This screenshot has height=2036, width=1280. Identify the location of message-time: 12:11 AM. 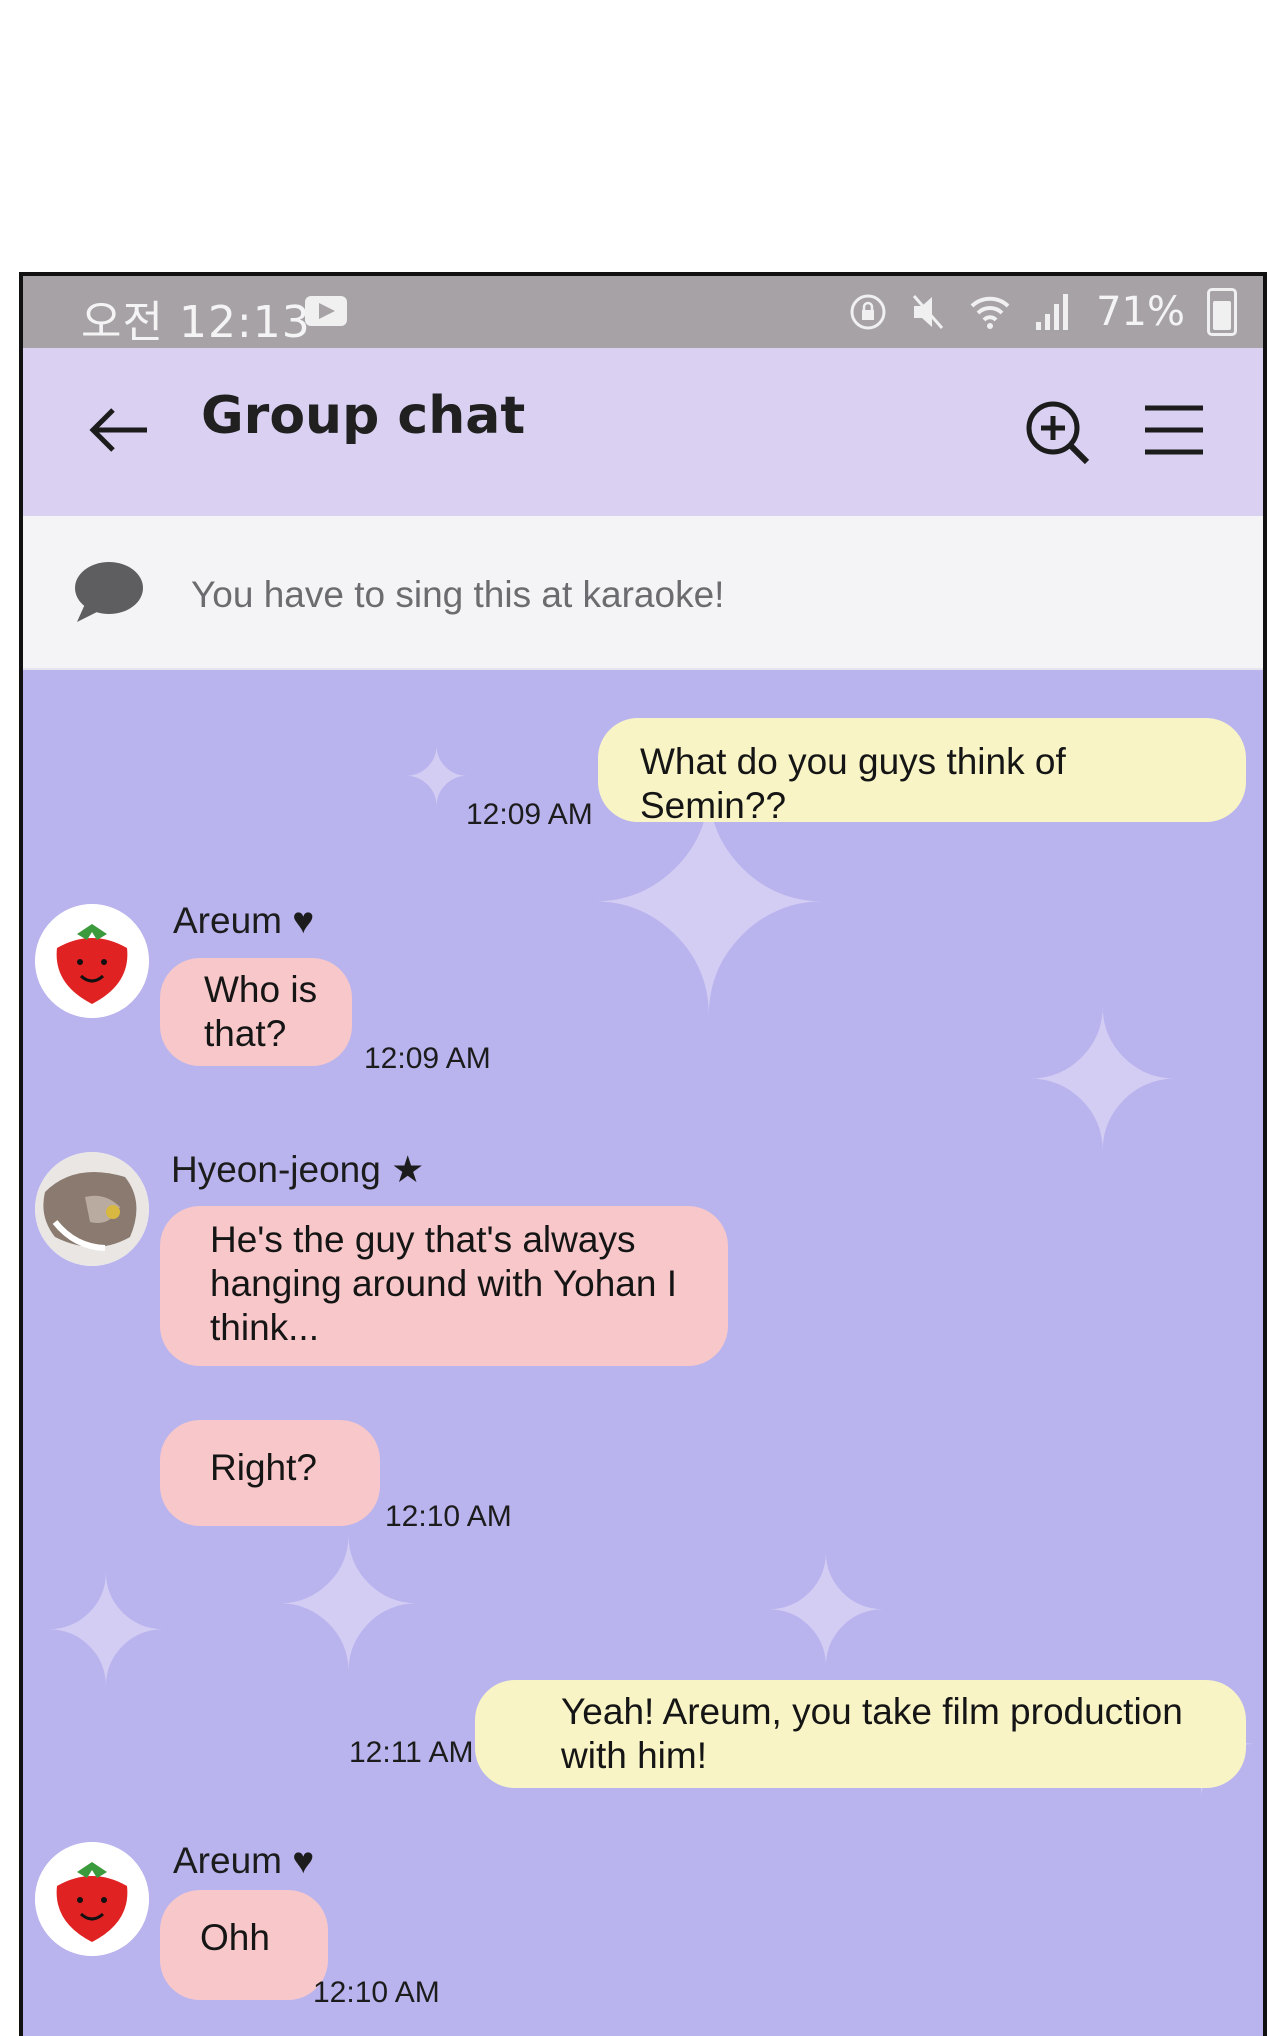
(411, 1752).